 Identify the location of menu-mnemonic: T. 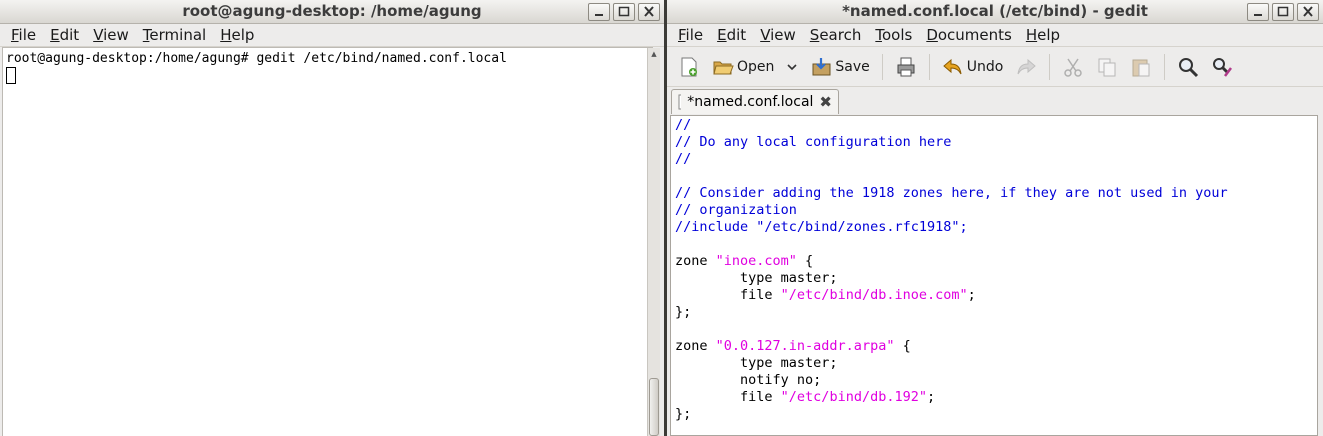
(878, 35).